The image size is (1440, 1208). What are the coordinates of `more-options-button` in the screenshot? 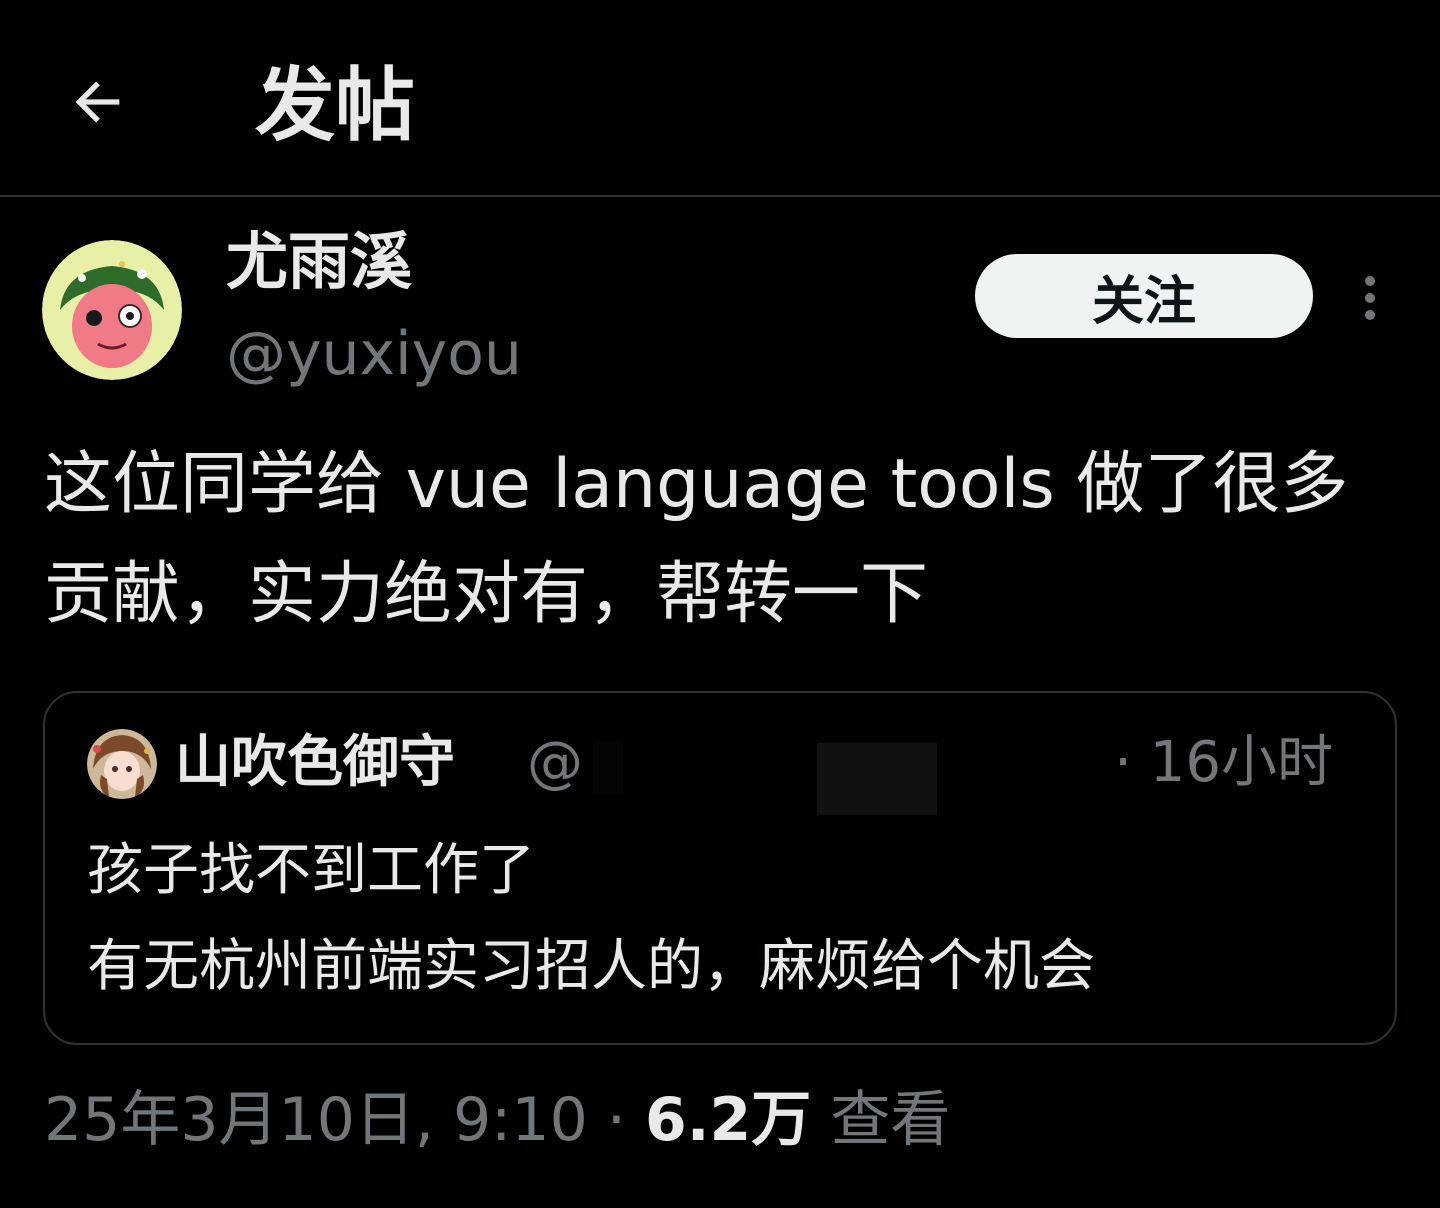 It's located at (1370, 298).